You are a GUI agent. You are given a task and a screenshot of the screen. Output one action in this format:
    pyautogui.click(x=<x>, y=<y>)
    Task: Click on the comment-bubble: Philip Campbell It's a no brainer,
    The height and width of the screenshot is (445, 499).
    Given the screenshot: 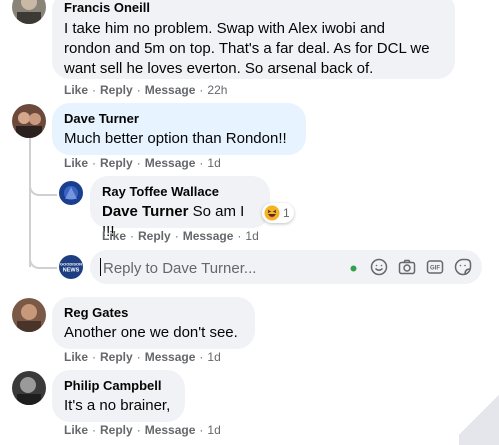 What is the action you would take?
    pyautogui.click(x=118, y=396)
    